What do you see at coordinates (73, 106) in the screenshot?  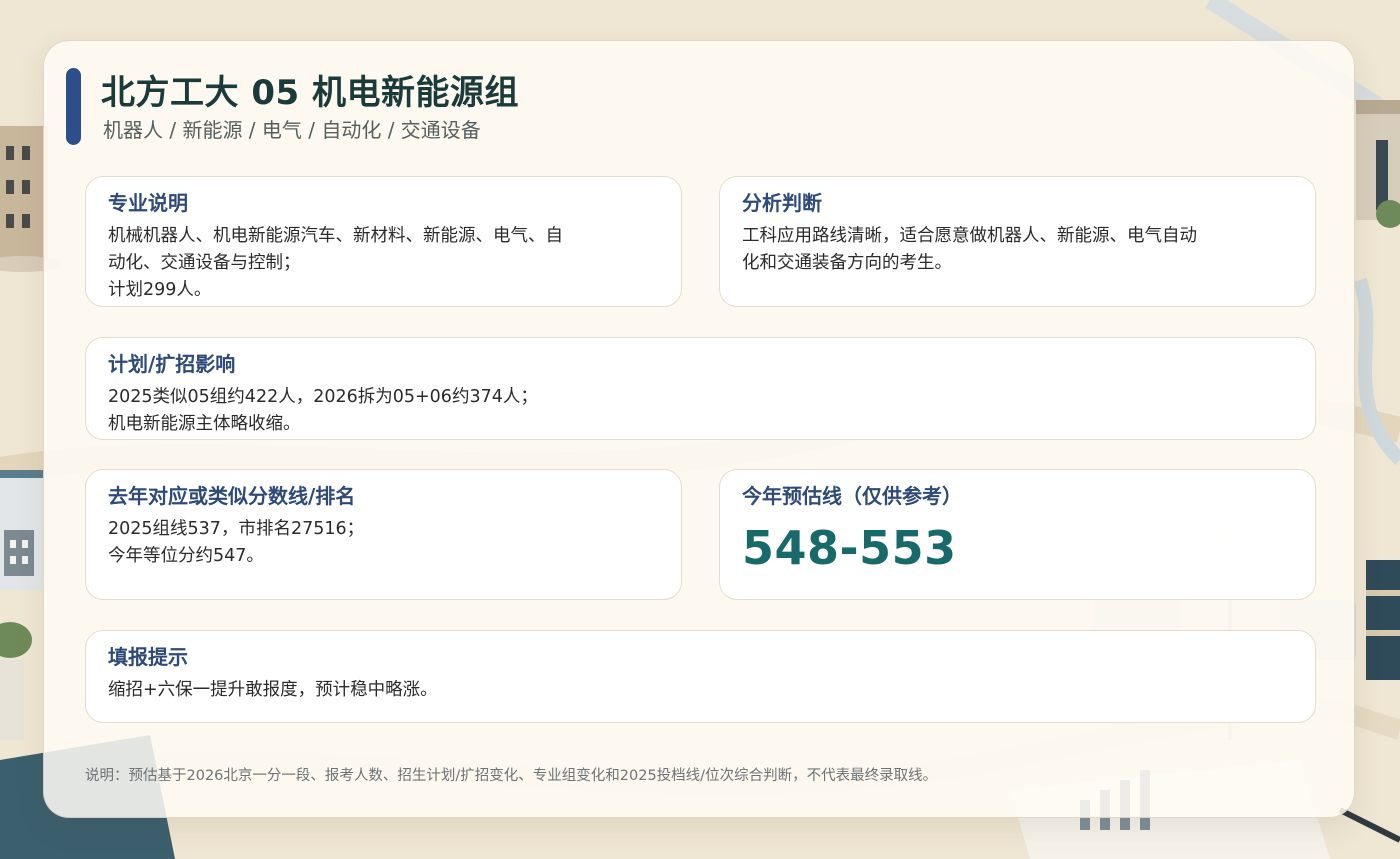 I see `title-accent-bar` at bounding box center [73, 106].